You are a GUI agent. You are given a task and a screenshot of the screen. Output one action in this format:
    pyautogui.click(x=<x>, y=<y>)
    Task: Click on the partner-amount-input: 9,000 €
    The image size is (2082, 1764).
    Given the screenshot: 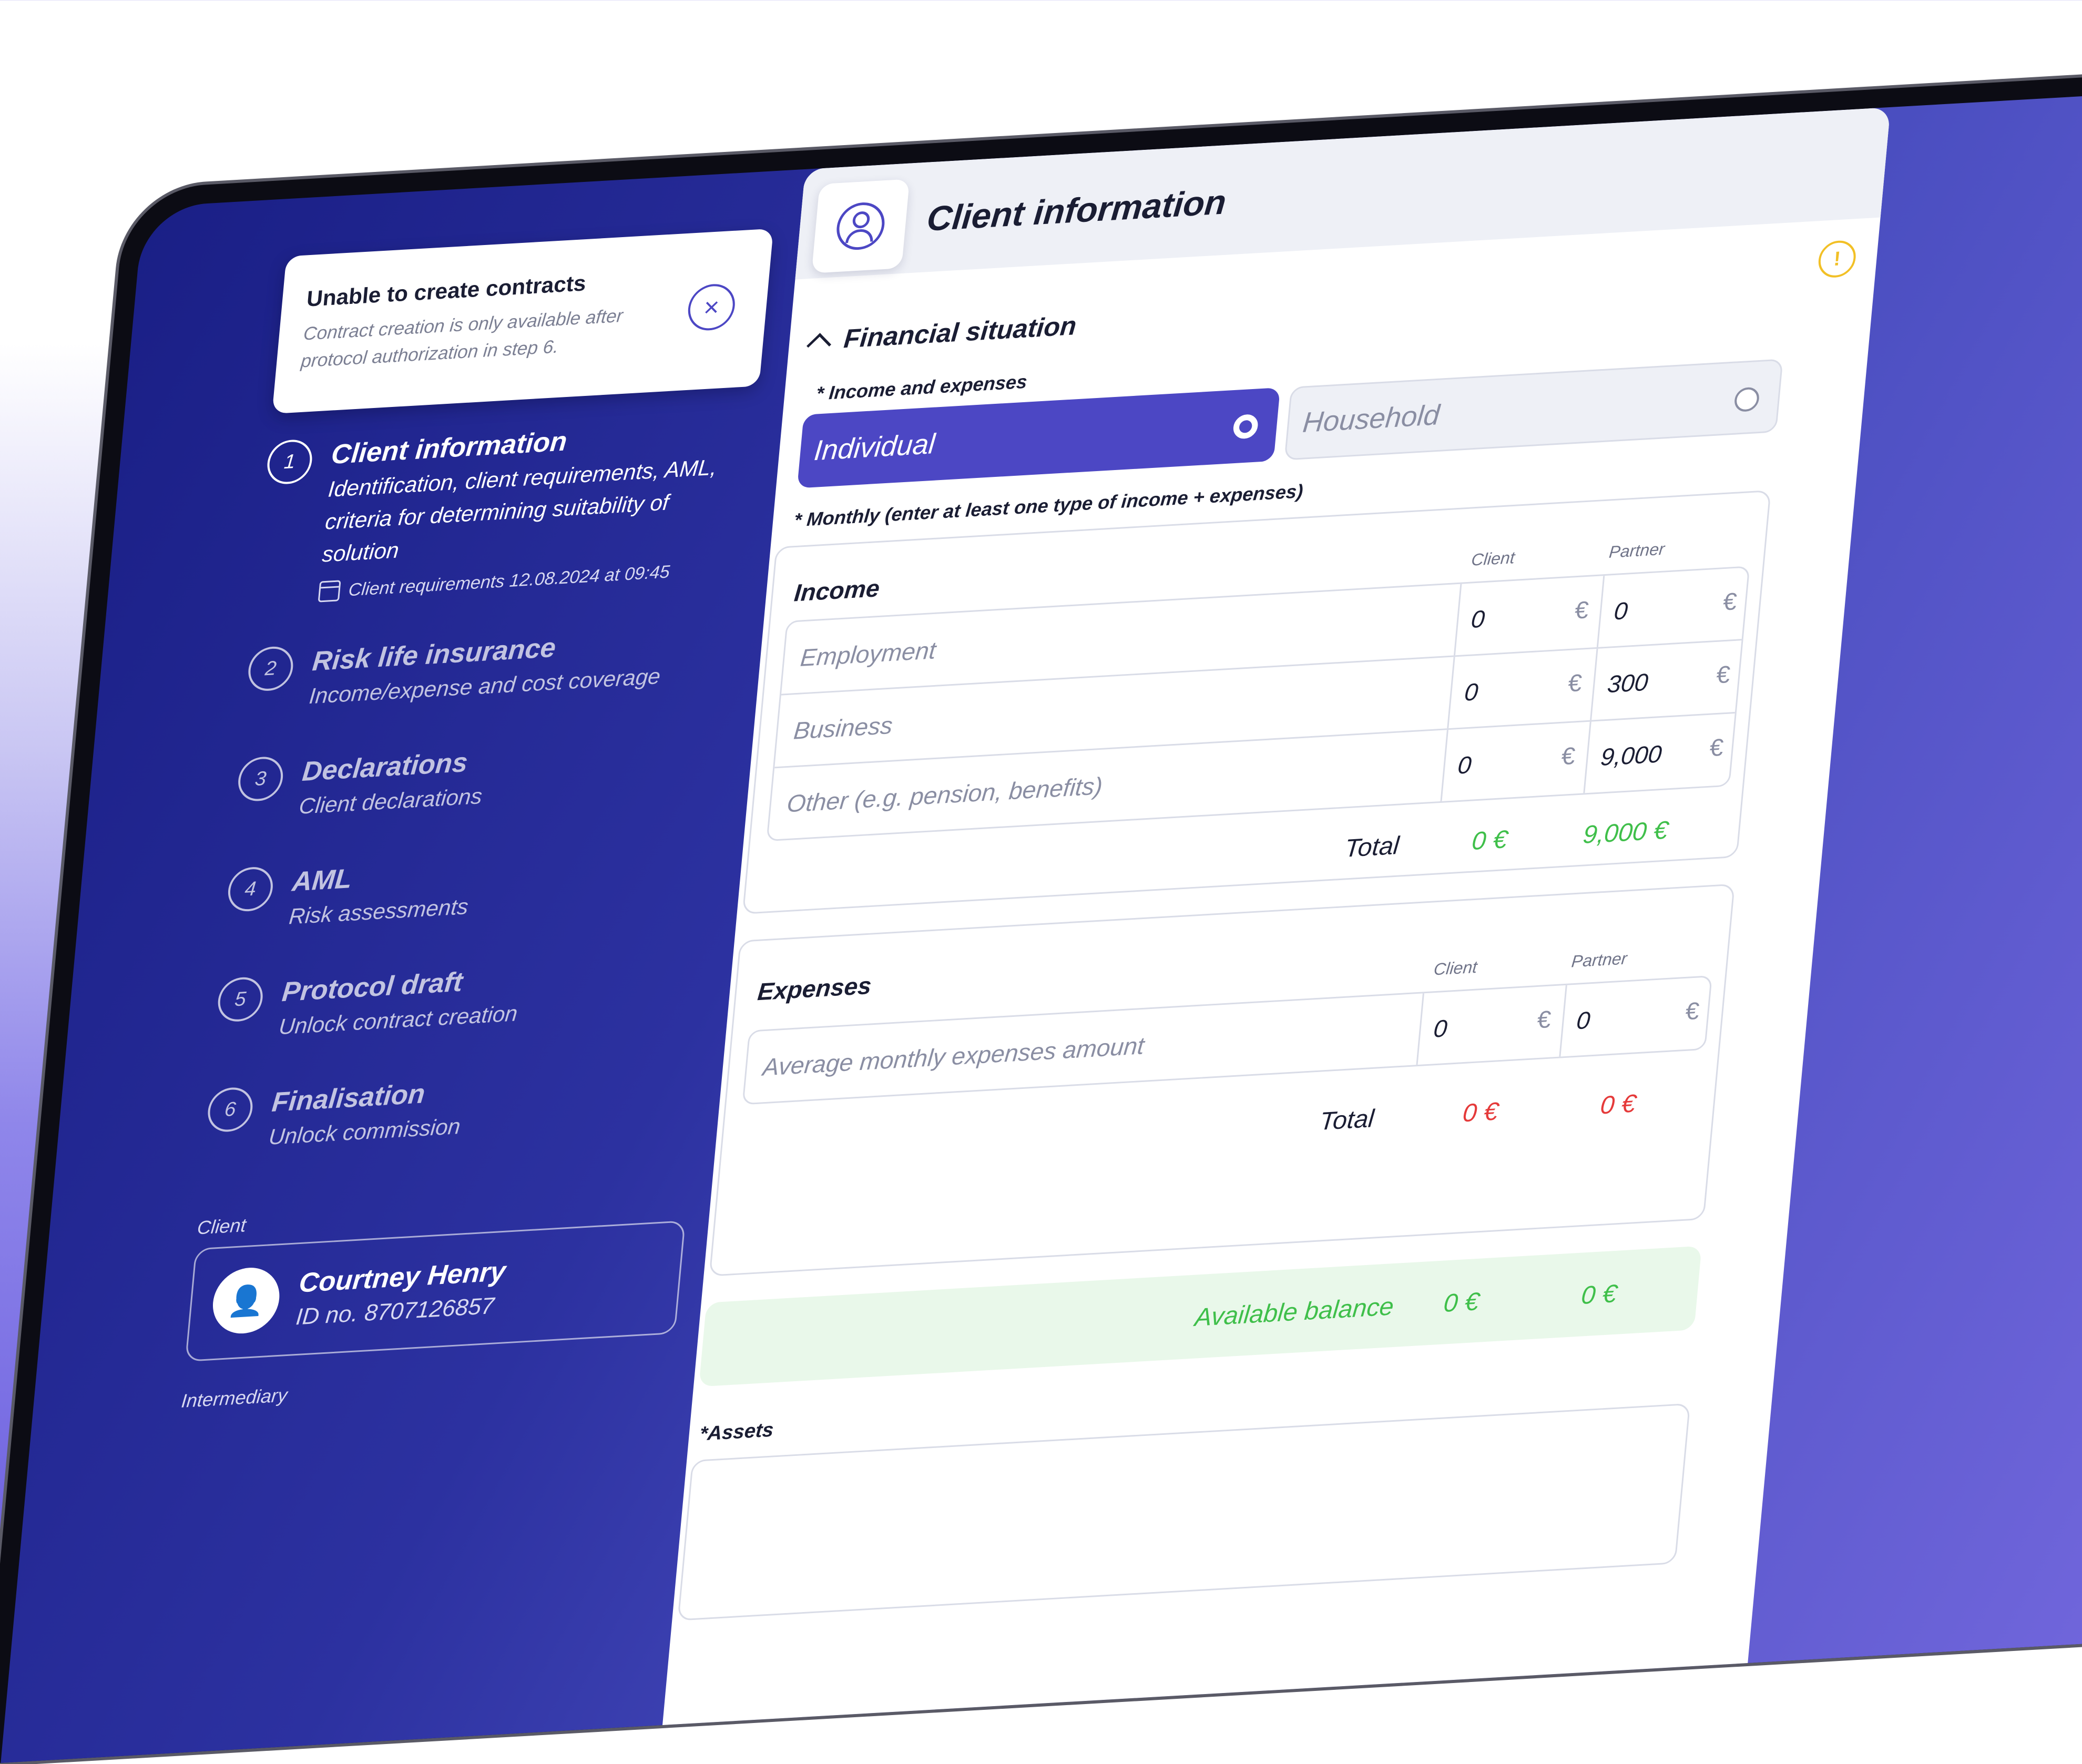 What is the action you would take?
    pyautogui.click(x=1661, y=753)
    